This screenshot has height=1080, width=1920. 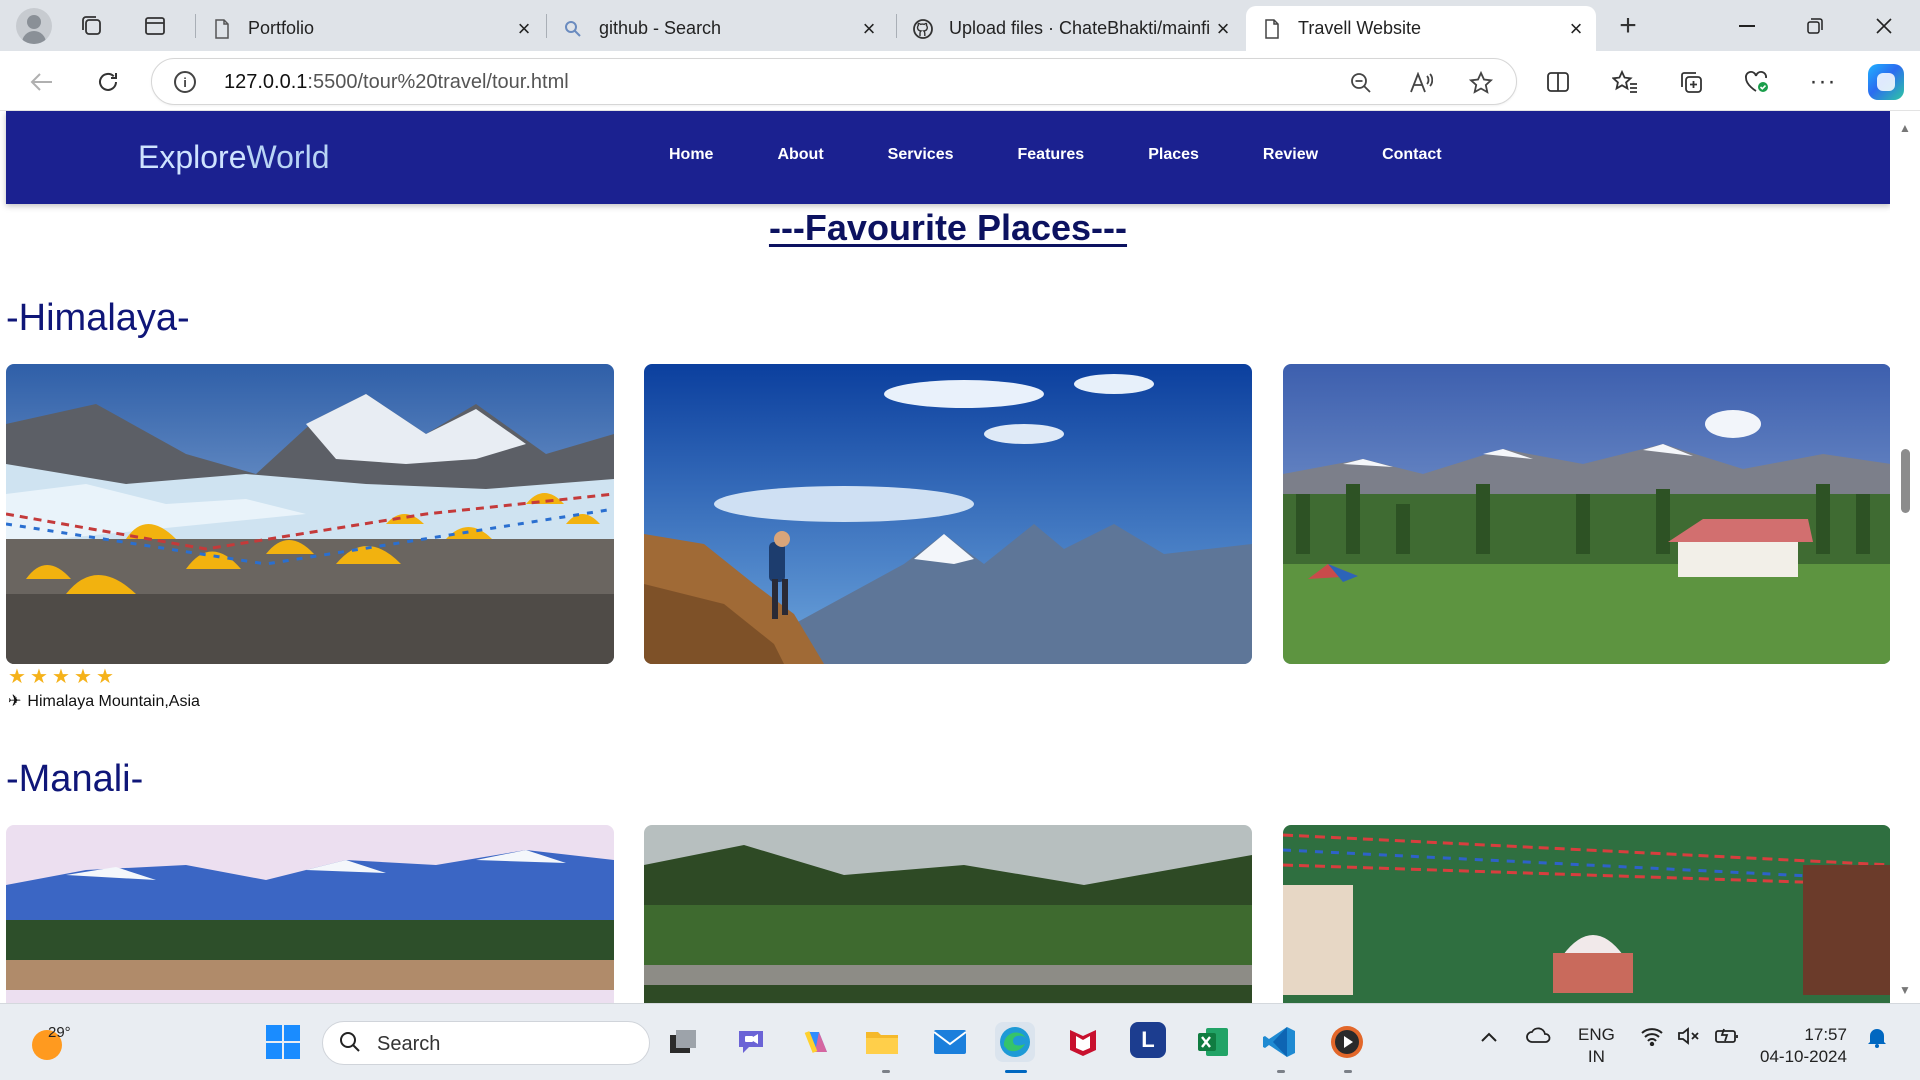 What do you see at coordinates (59, 1032) in the screenshot?
I see `temperature: 29°` at bounding box center [59, 1032].